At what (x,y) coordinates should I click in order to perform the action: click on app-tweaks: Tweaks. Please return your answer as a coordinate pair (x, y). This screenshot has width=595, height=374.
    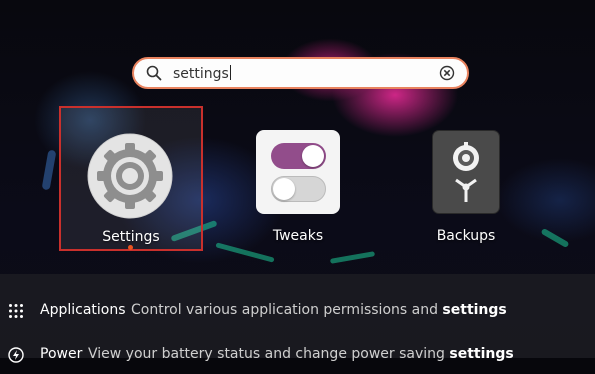
    Looking at the image, I should click on (298, 185).